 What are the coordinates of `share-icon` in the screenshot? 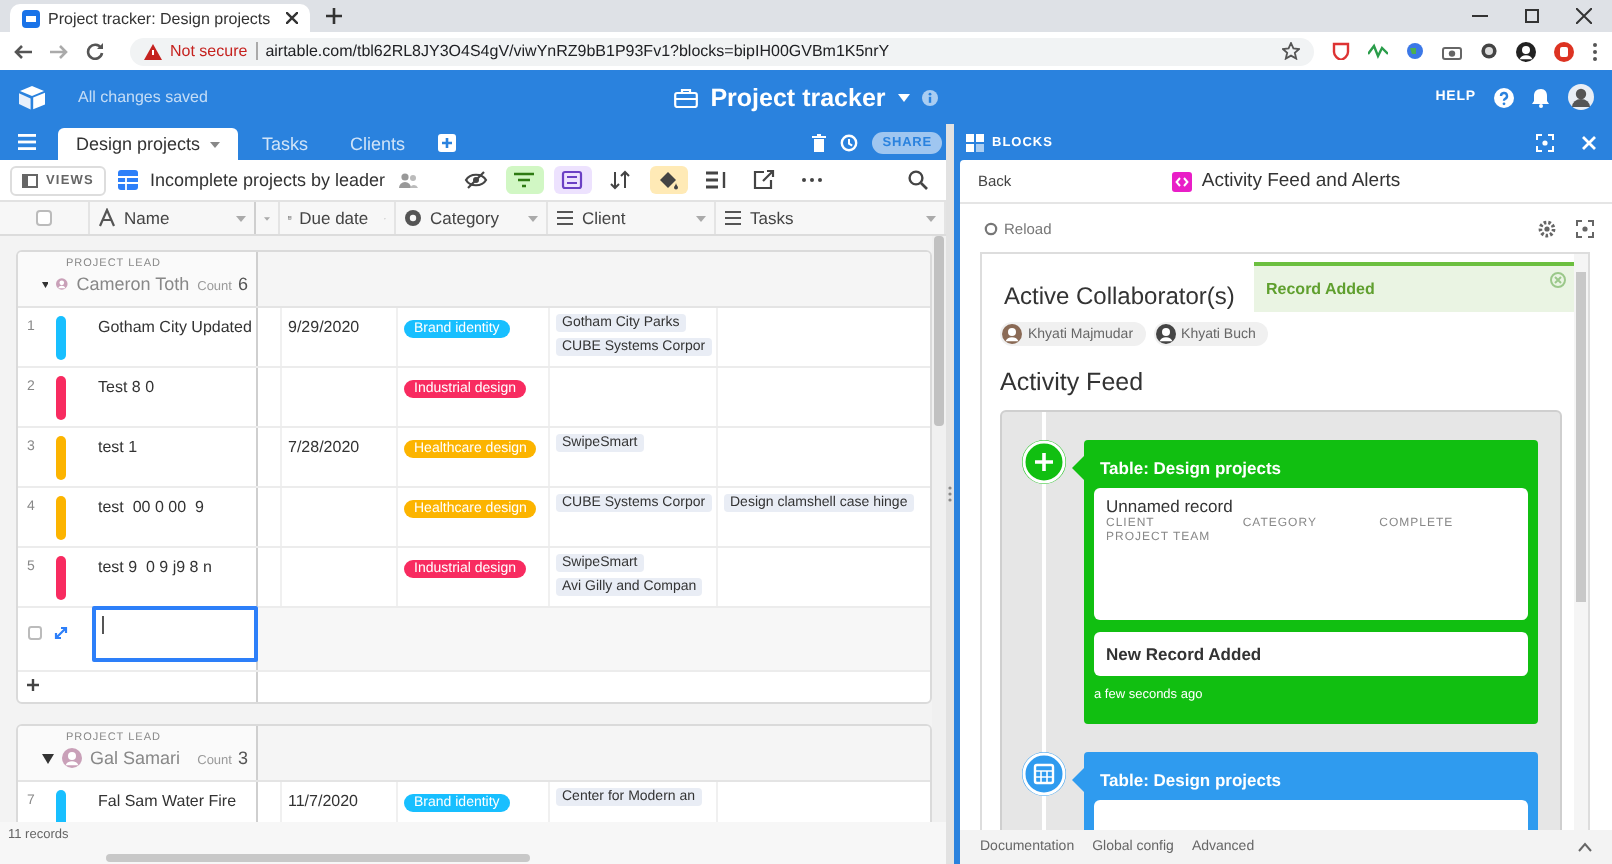 It's located at (764, 180).